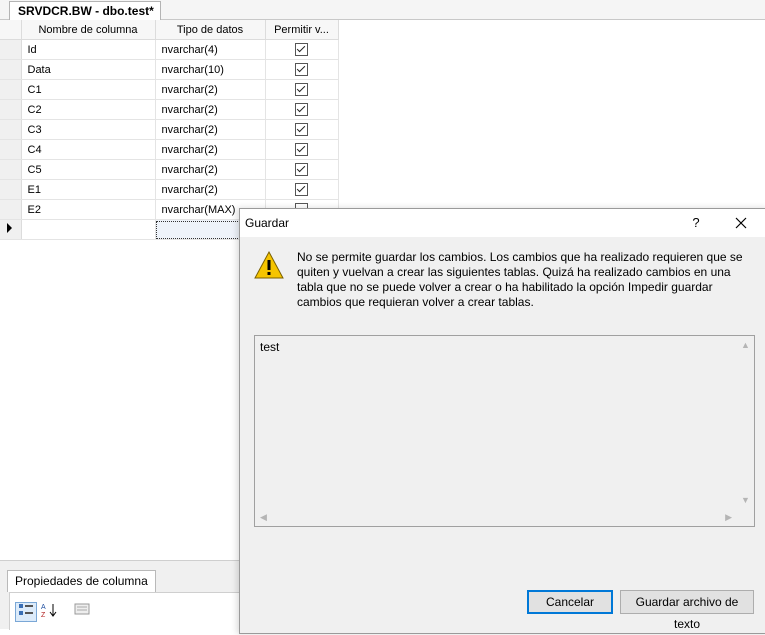  What do you see at coordinates (11, 30) in the screenshot?
I see `row-selector-header` at bounding box center [11, 30].